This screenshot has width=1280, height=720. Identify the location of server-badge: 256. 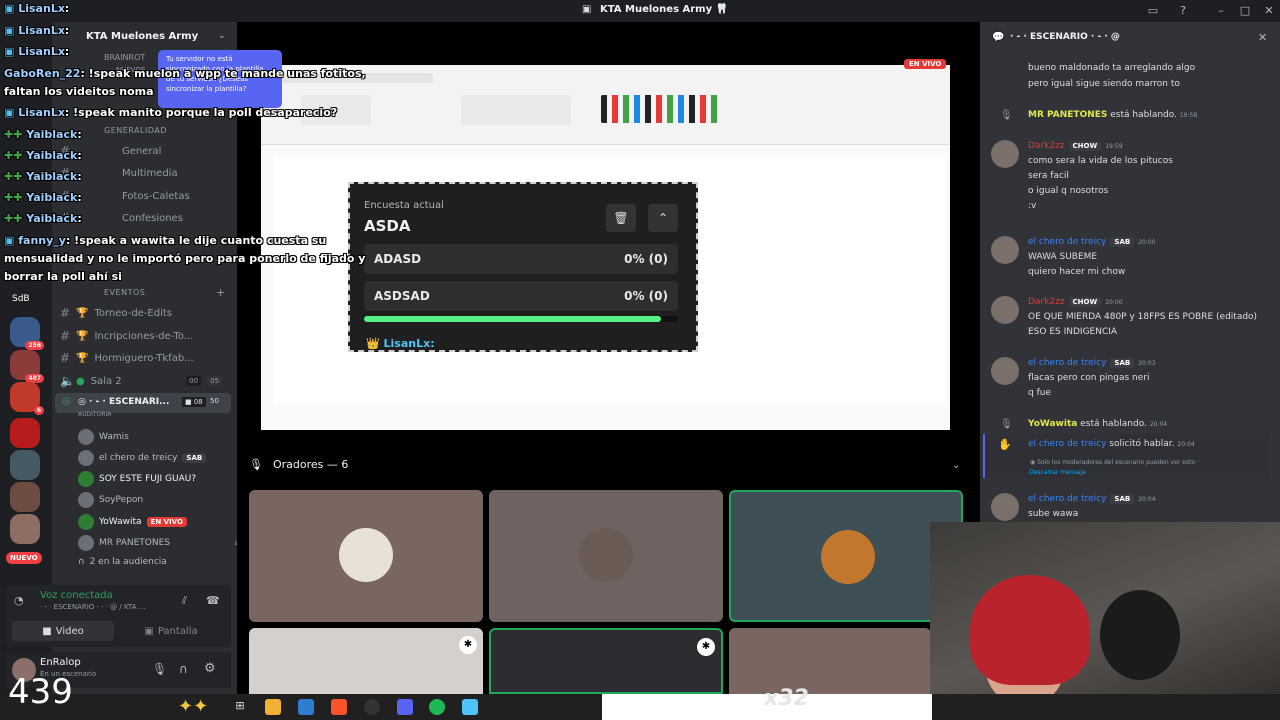
(34, 345).